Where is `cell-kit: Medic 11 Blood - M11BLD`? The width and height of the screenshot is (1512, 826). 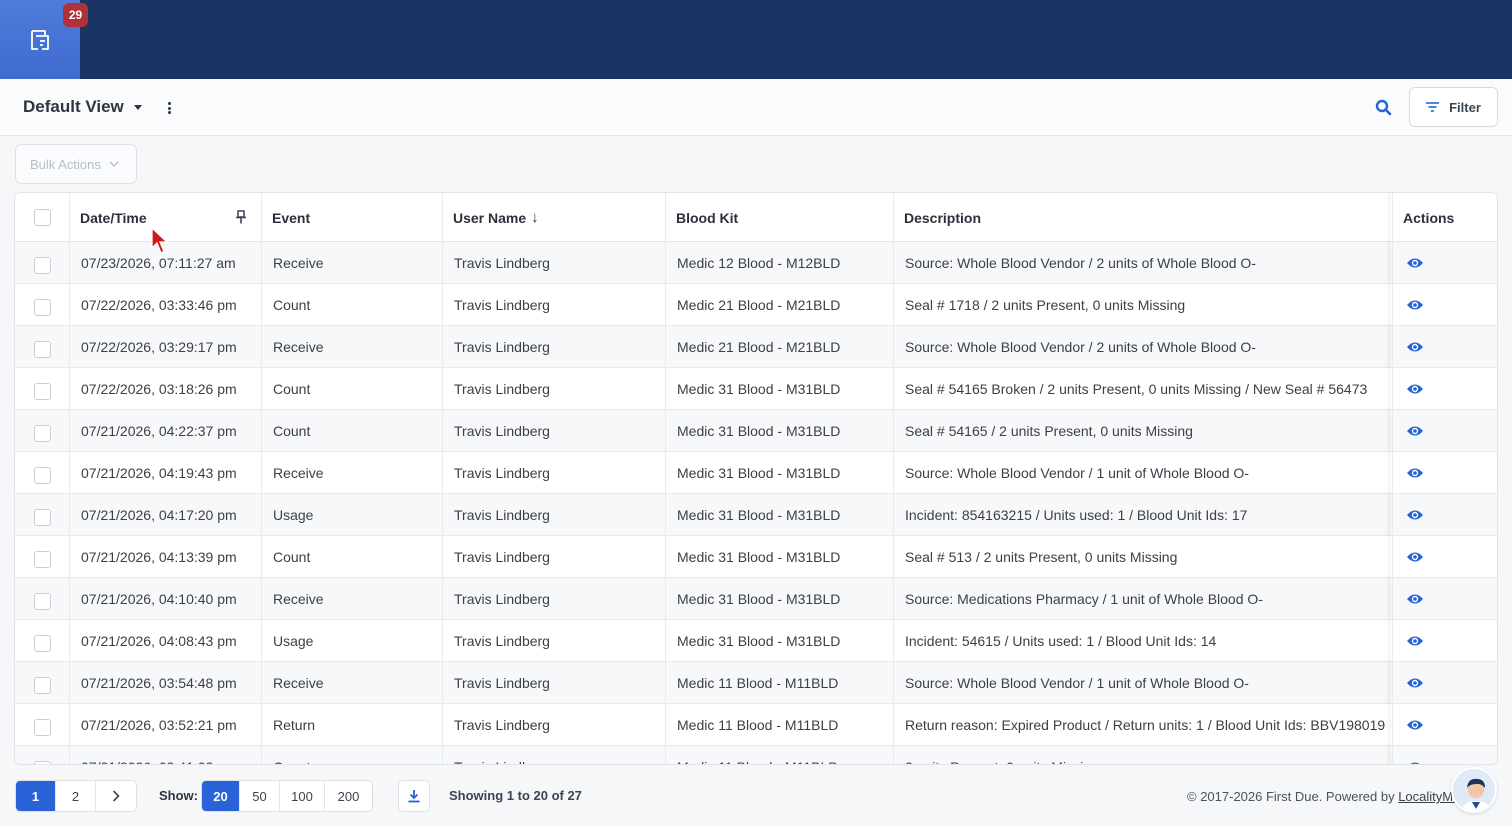
cell-kit: Medic 11 Blood - M11BLD is located at coordinates (780, 683).